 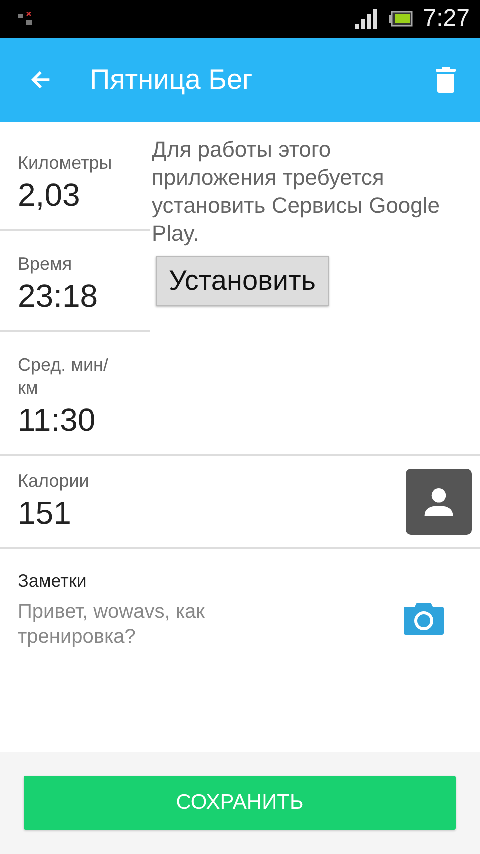 What do you see at coordinates (242, 281) in the screenshot?
I see `install-button: Установить` at bounding box center [242, 281].